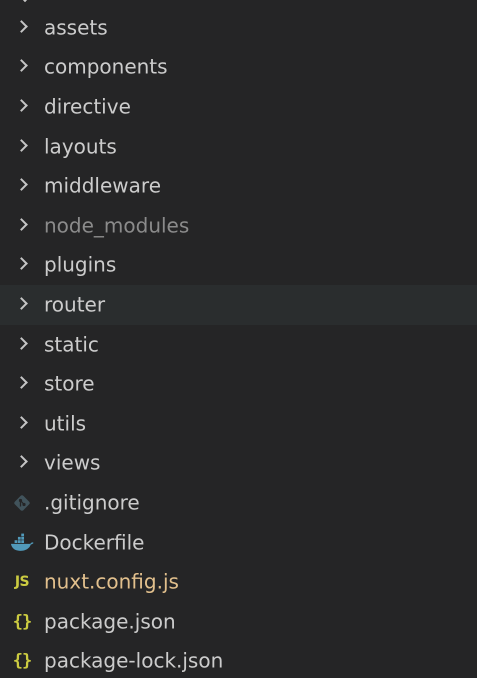  I want to click on file-package-json: {} package.json, so click(238, 622).